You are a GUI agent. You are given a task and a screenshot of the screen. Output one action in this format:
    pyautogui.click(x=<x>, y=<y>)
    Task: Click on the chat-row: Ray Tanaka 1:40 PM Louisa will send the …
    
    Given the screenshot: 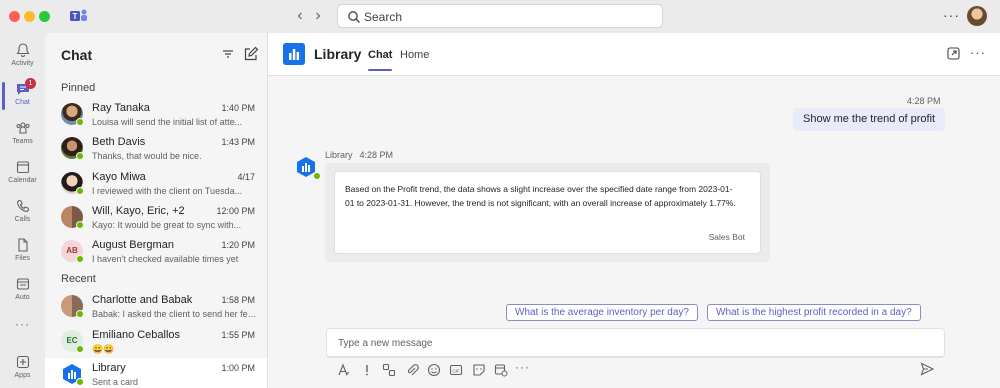 What is the action you would take?
    pyautogui.click(x=156, y=116)
    